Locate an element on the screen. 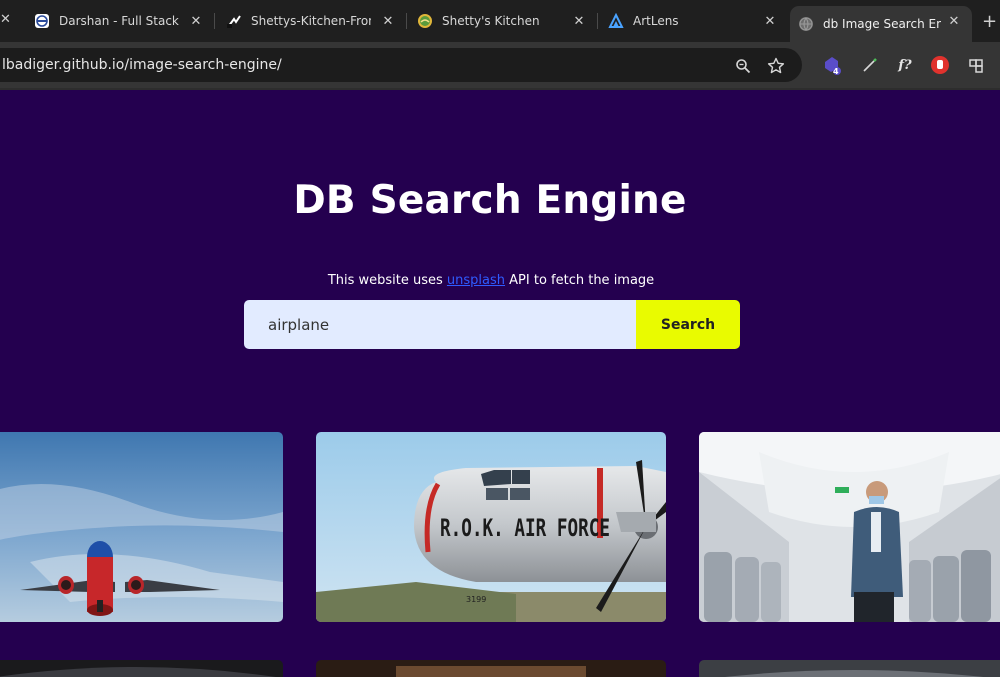  color-picker-extension-icon is located at coordinates (870, 65).